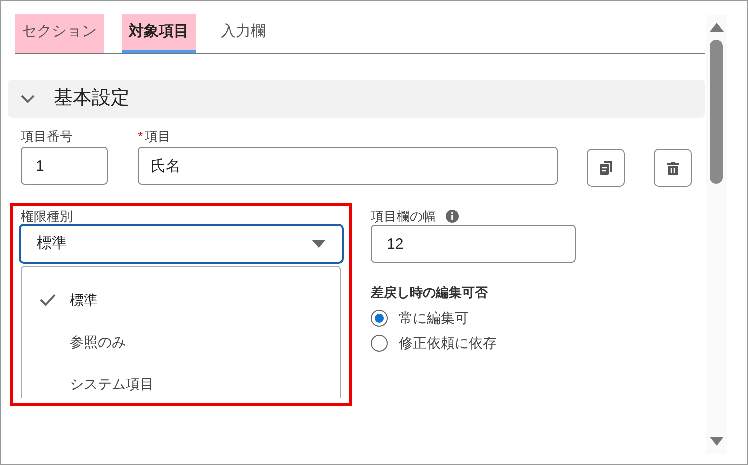 This screenshot has height=465, width=748. Describe the element at coordinates (716, 234) in the screenshot. I see `scrollbar` at that location.